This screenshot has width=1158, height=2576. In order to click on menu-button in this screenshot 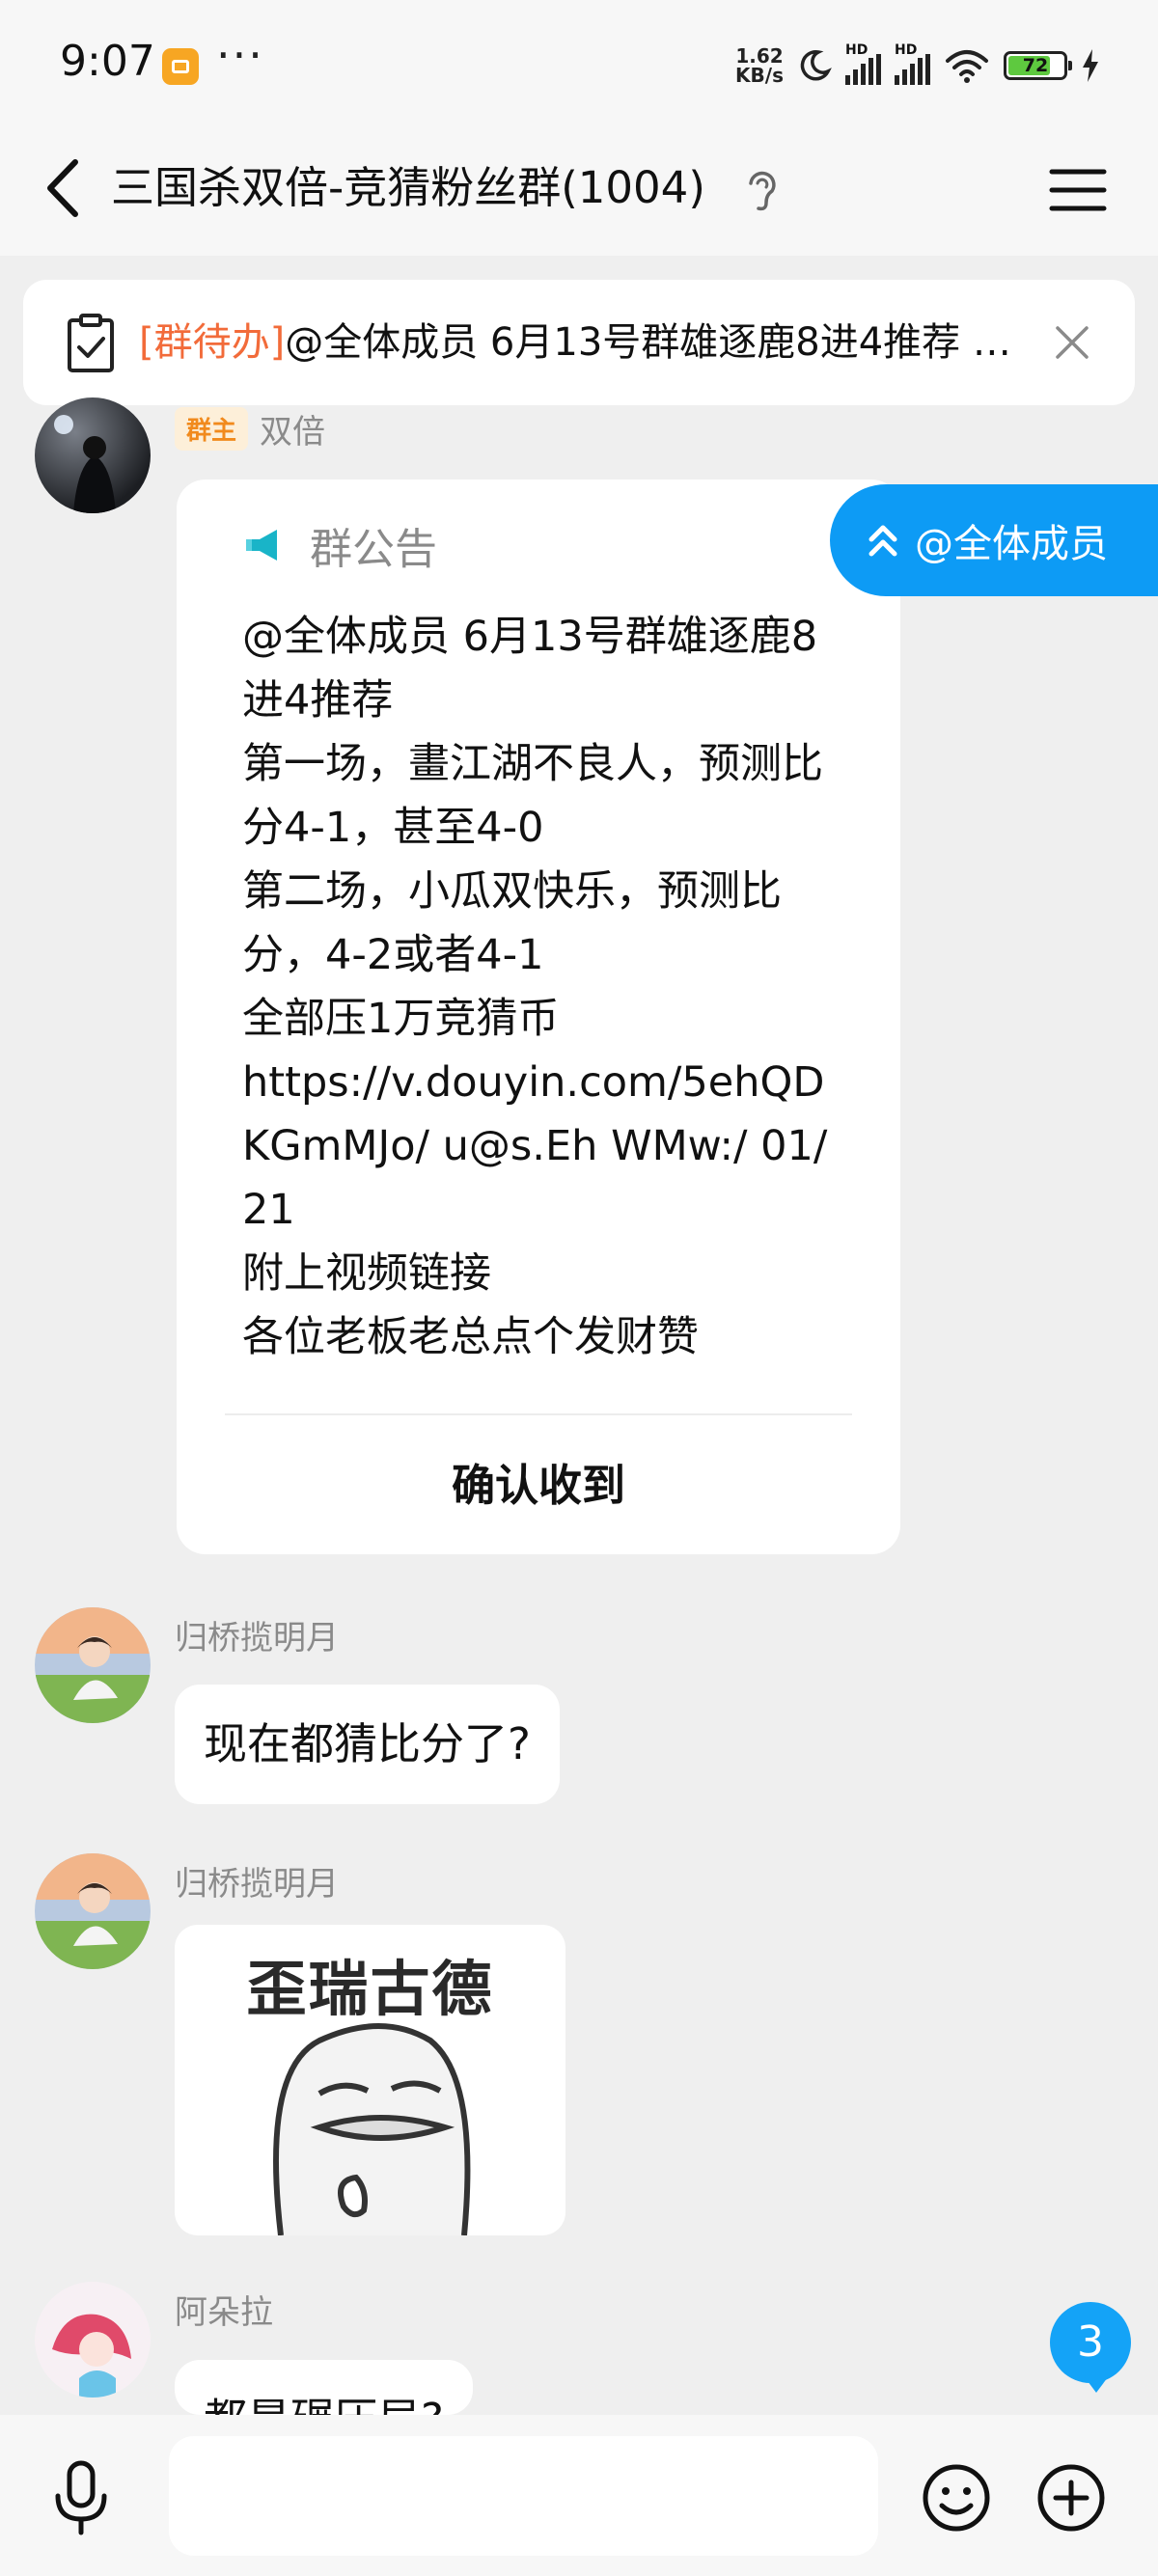, I will do `click(1078, 190)`.